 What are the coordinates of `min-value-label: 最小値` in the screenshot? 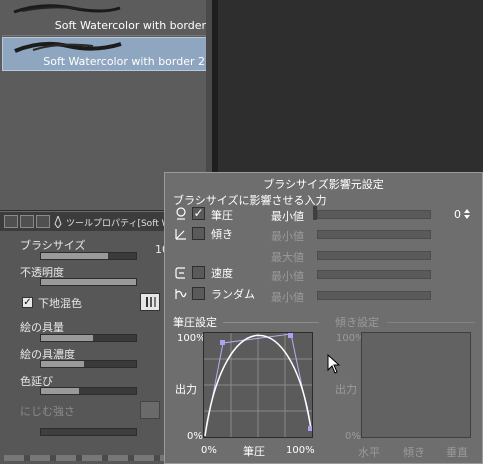 It's located at (287, 216).